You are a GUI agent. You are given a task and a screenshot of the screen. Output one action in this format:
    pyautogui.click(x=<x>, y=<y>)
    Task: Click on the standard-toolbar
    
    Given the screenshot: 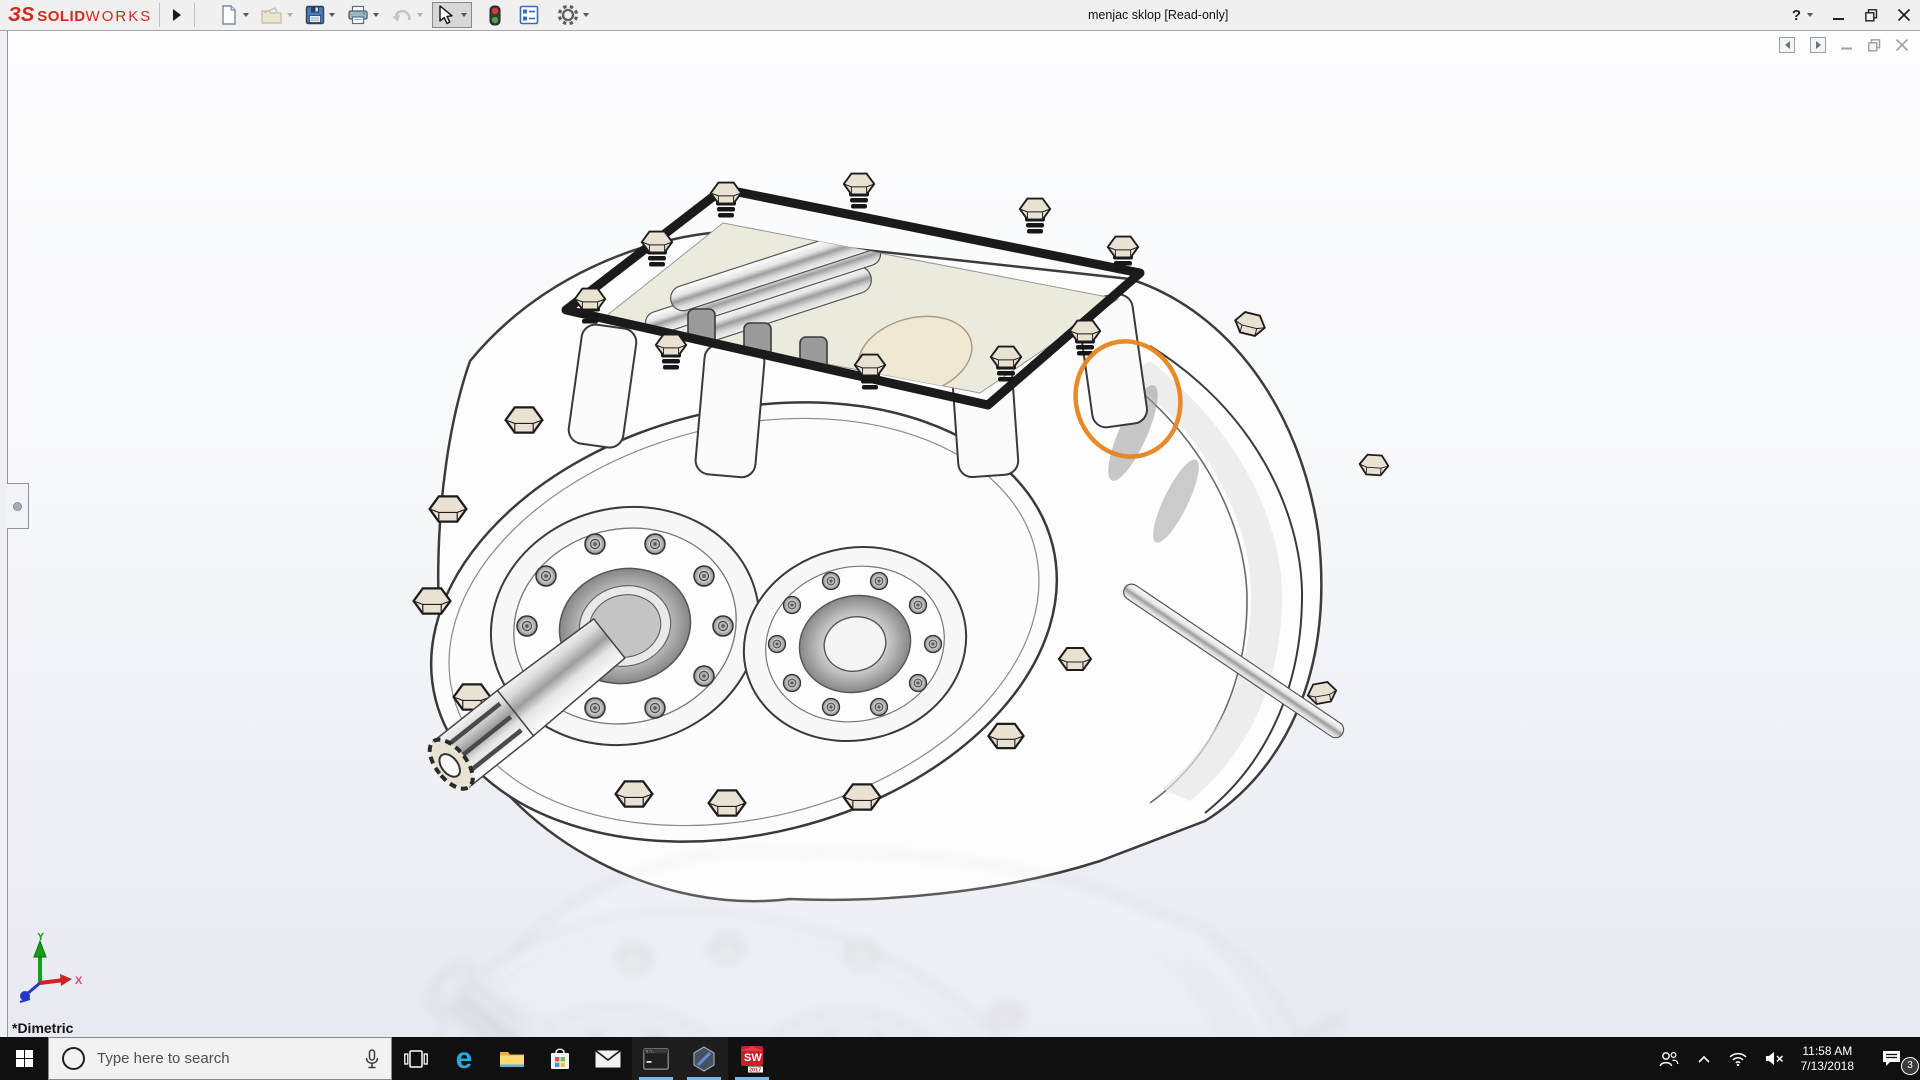 What is the action you would take?
    pyautogui.click(x=407, y=15)
    